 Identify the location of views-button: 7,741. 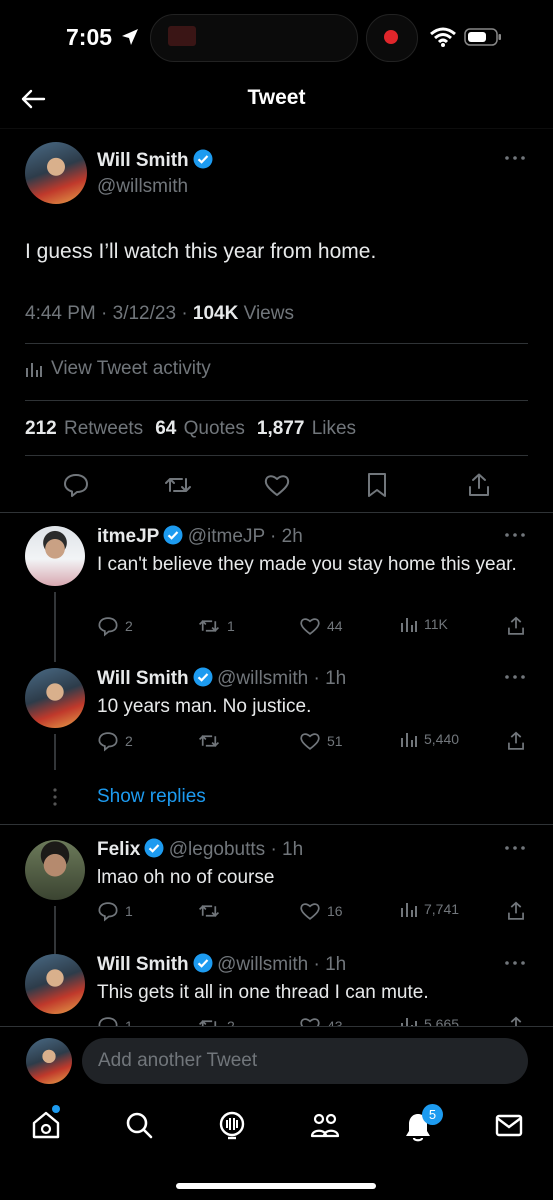
(429, 909).